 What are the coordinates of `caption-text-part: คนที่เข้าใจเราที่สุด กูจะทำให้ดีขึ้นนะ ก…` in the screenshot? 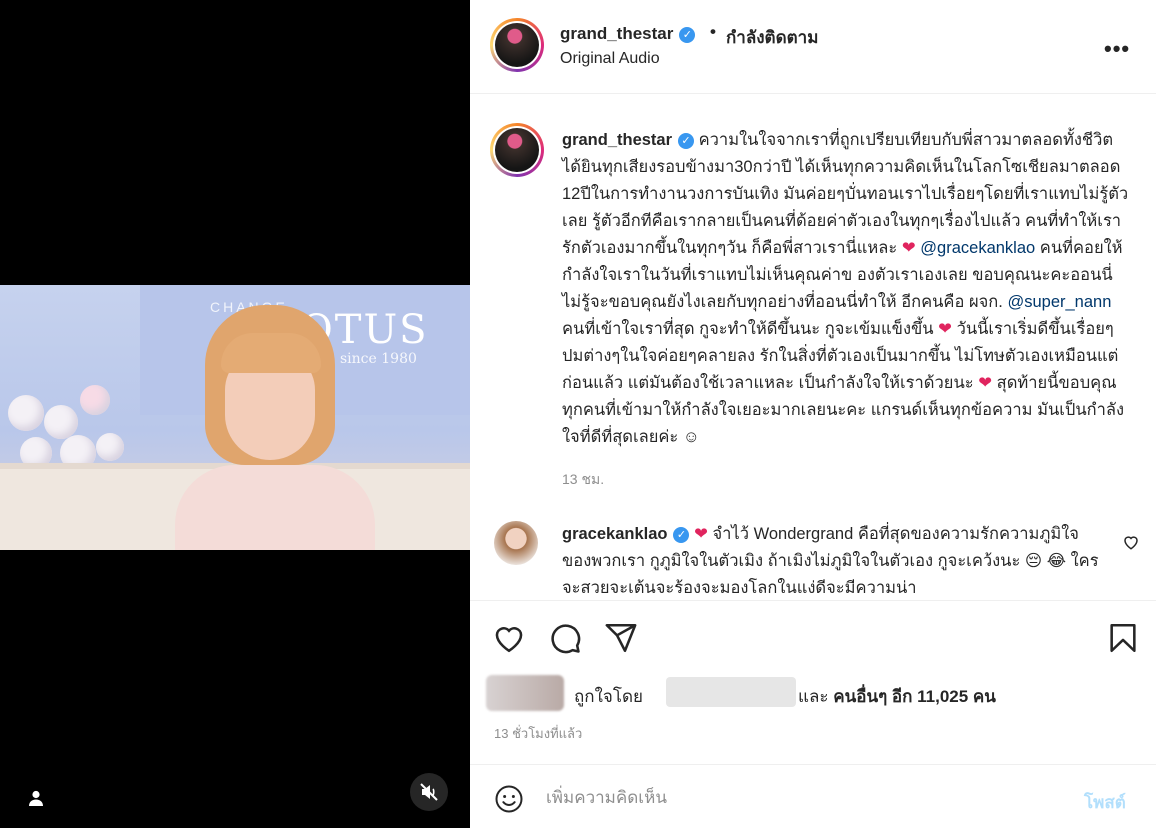 It's located at (748, 329).